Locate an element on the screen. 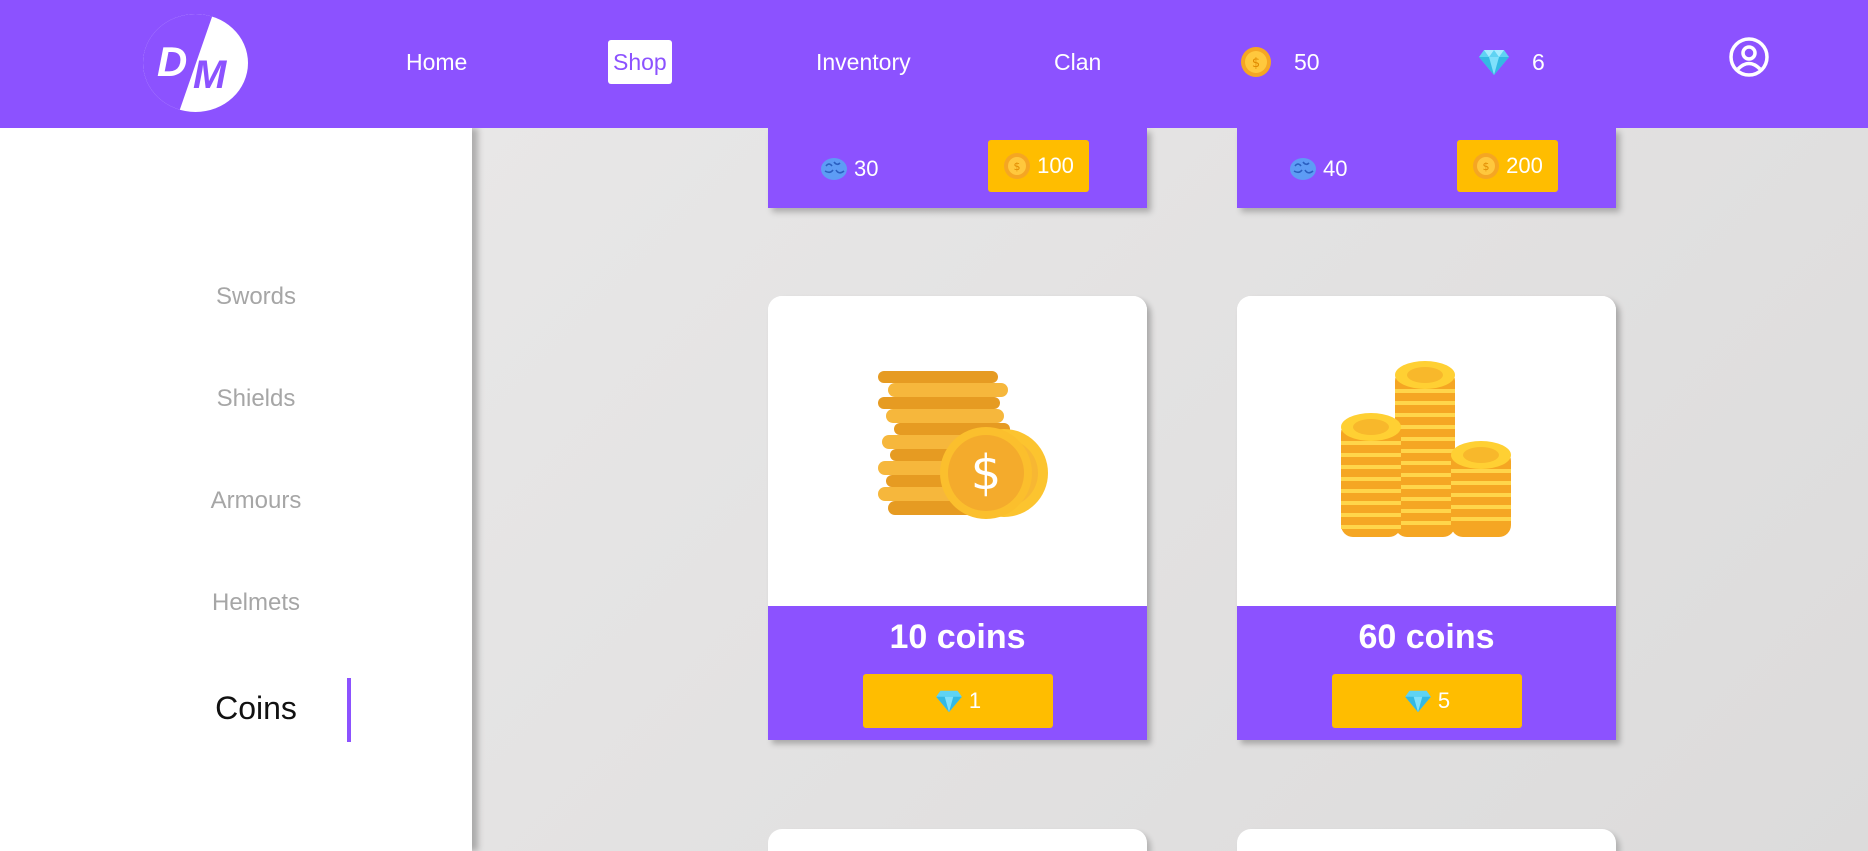 The image size is (1868, 851). active-indicator is located at coordinates (349, 710).